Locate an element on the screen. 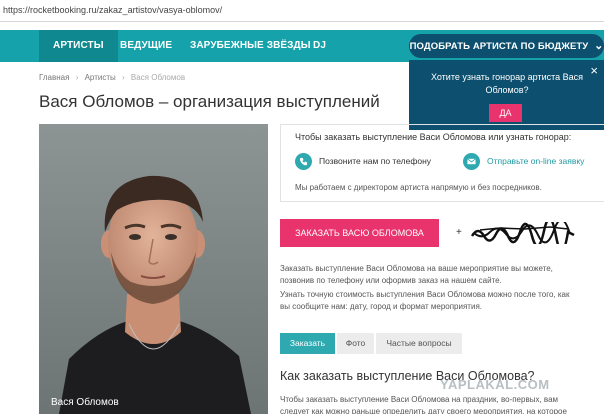 The height and width of the screenshot is (414, 604). mail-icon is located at coordinates (471, 161).